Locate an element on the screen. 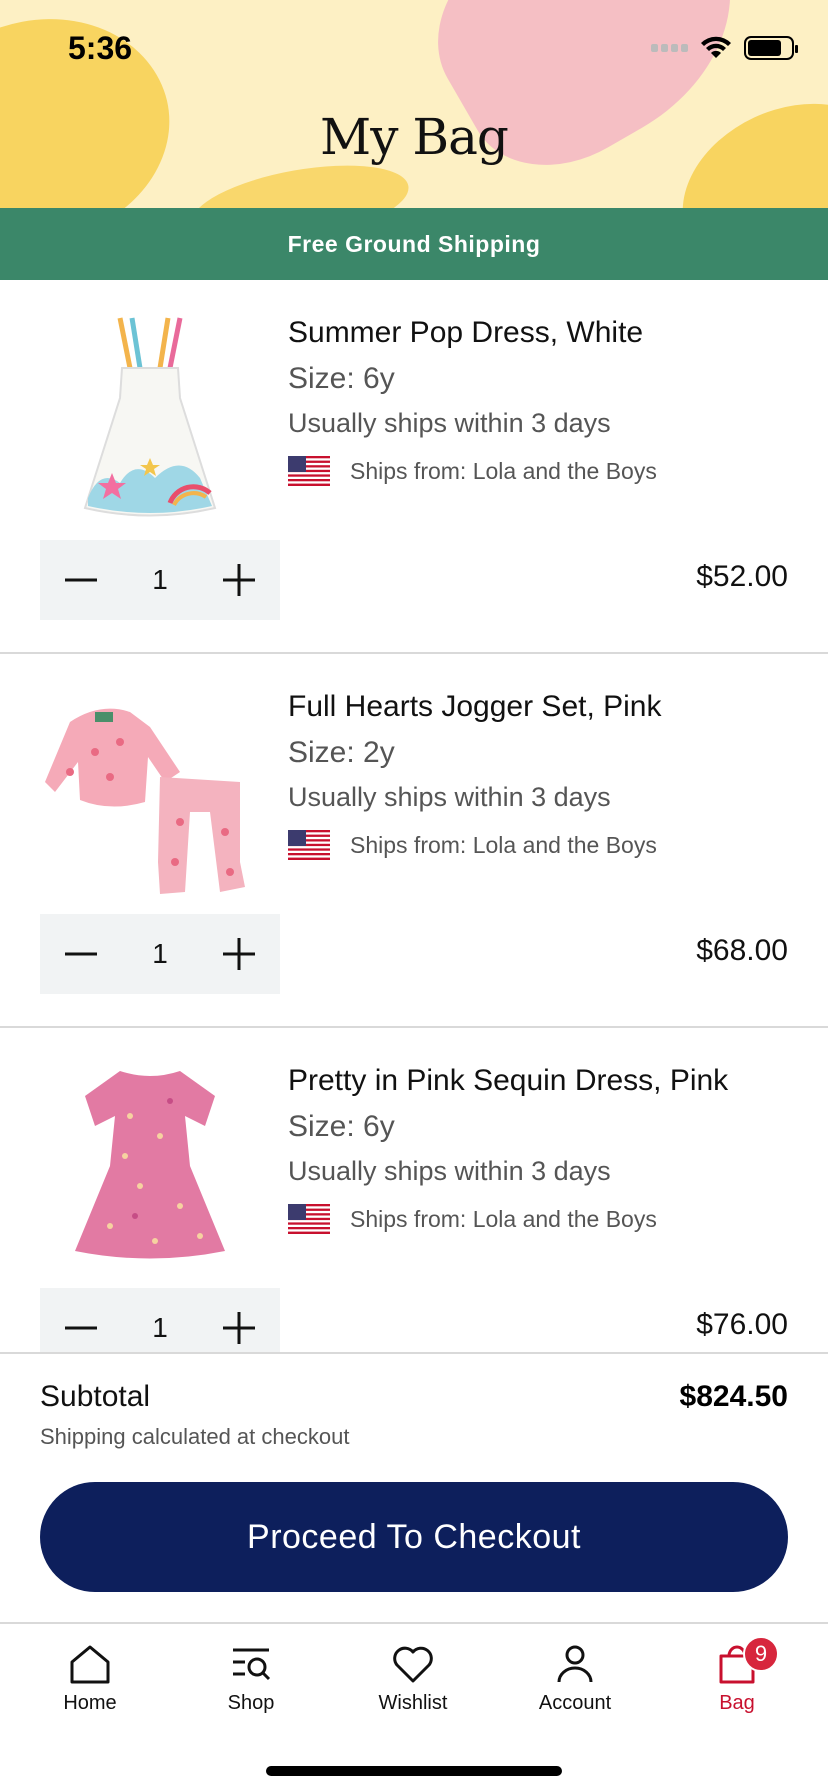 This screenshot has height=1792, width=828. free-shipping-banner: Free Ground Shipping is located at coordinates (414, 244).